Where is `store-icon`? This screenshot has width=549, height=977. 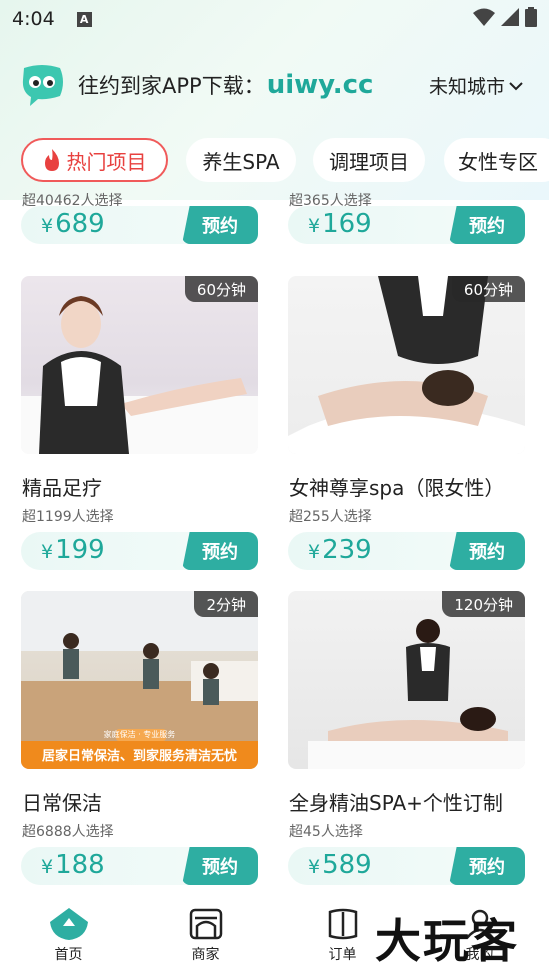 store-icon is located at coordinates (205, 924).